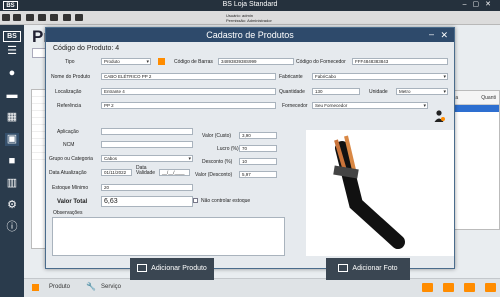 This screenshot has width=500, height=297. Describe the element at coordinates (147, 158) in the screenshot. I see `grupo-select: Cabos` at that location.